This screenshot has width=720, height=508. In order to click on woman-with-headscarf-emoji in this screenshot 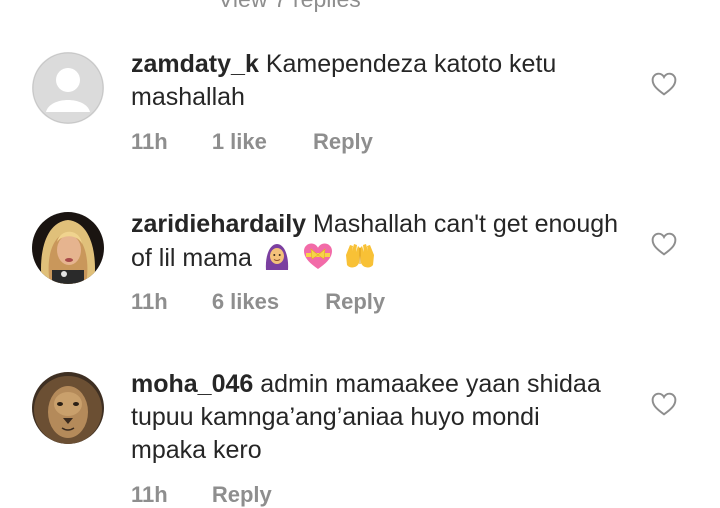, I will do `click(277, 260)`.